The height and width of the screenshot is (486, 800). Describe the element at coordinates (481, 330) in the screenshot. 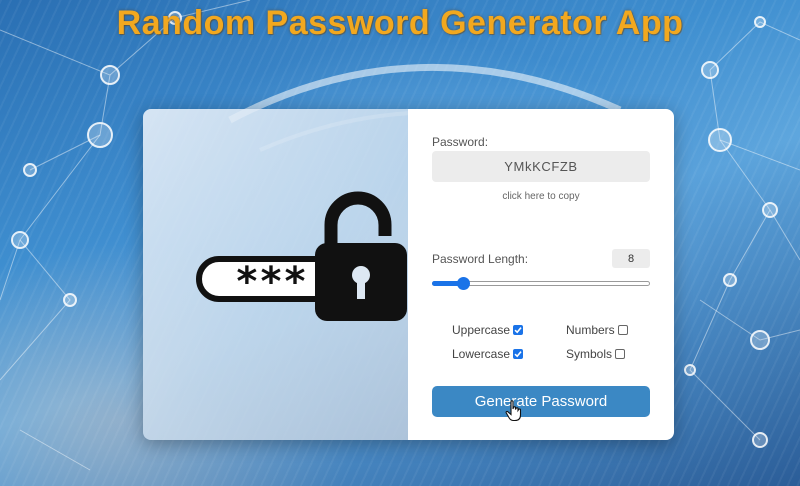

I see `uppercase-label: Uppercase` at that location.